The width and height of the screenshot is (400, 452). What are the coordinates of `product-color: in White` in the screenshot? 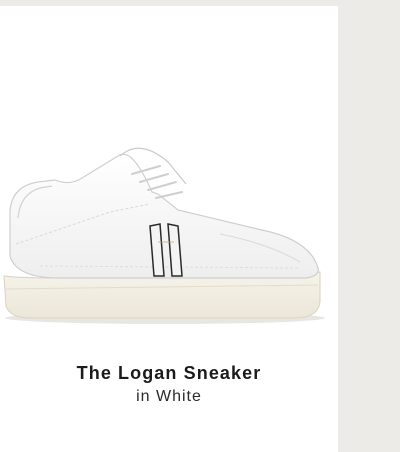 It's located at (169, 396).